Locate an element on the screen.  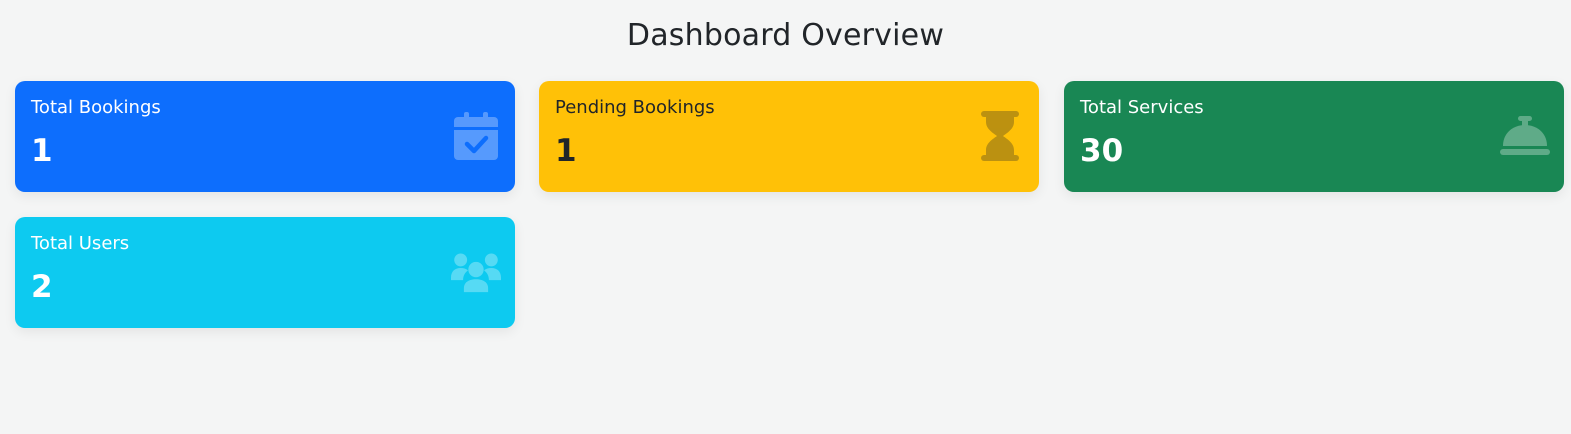
stat-card-value: 30 is located at coordinates (1102, 151).